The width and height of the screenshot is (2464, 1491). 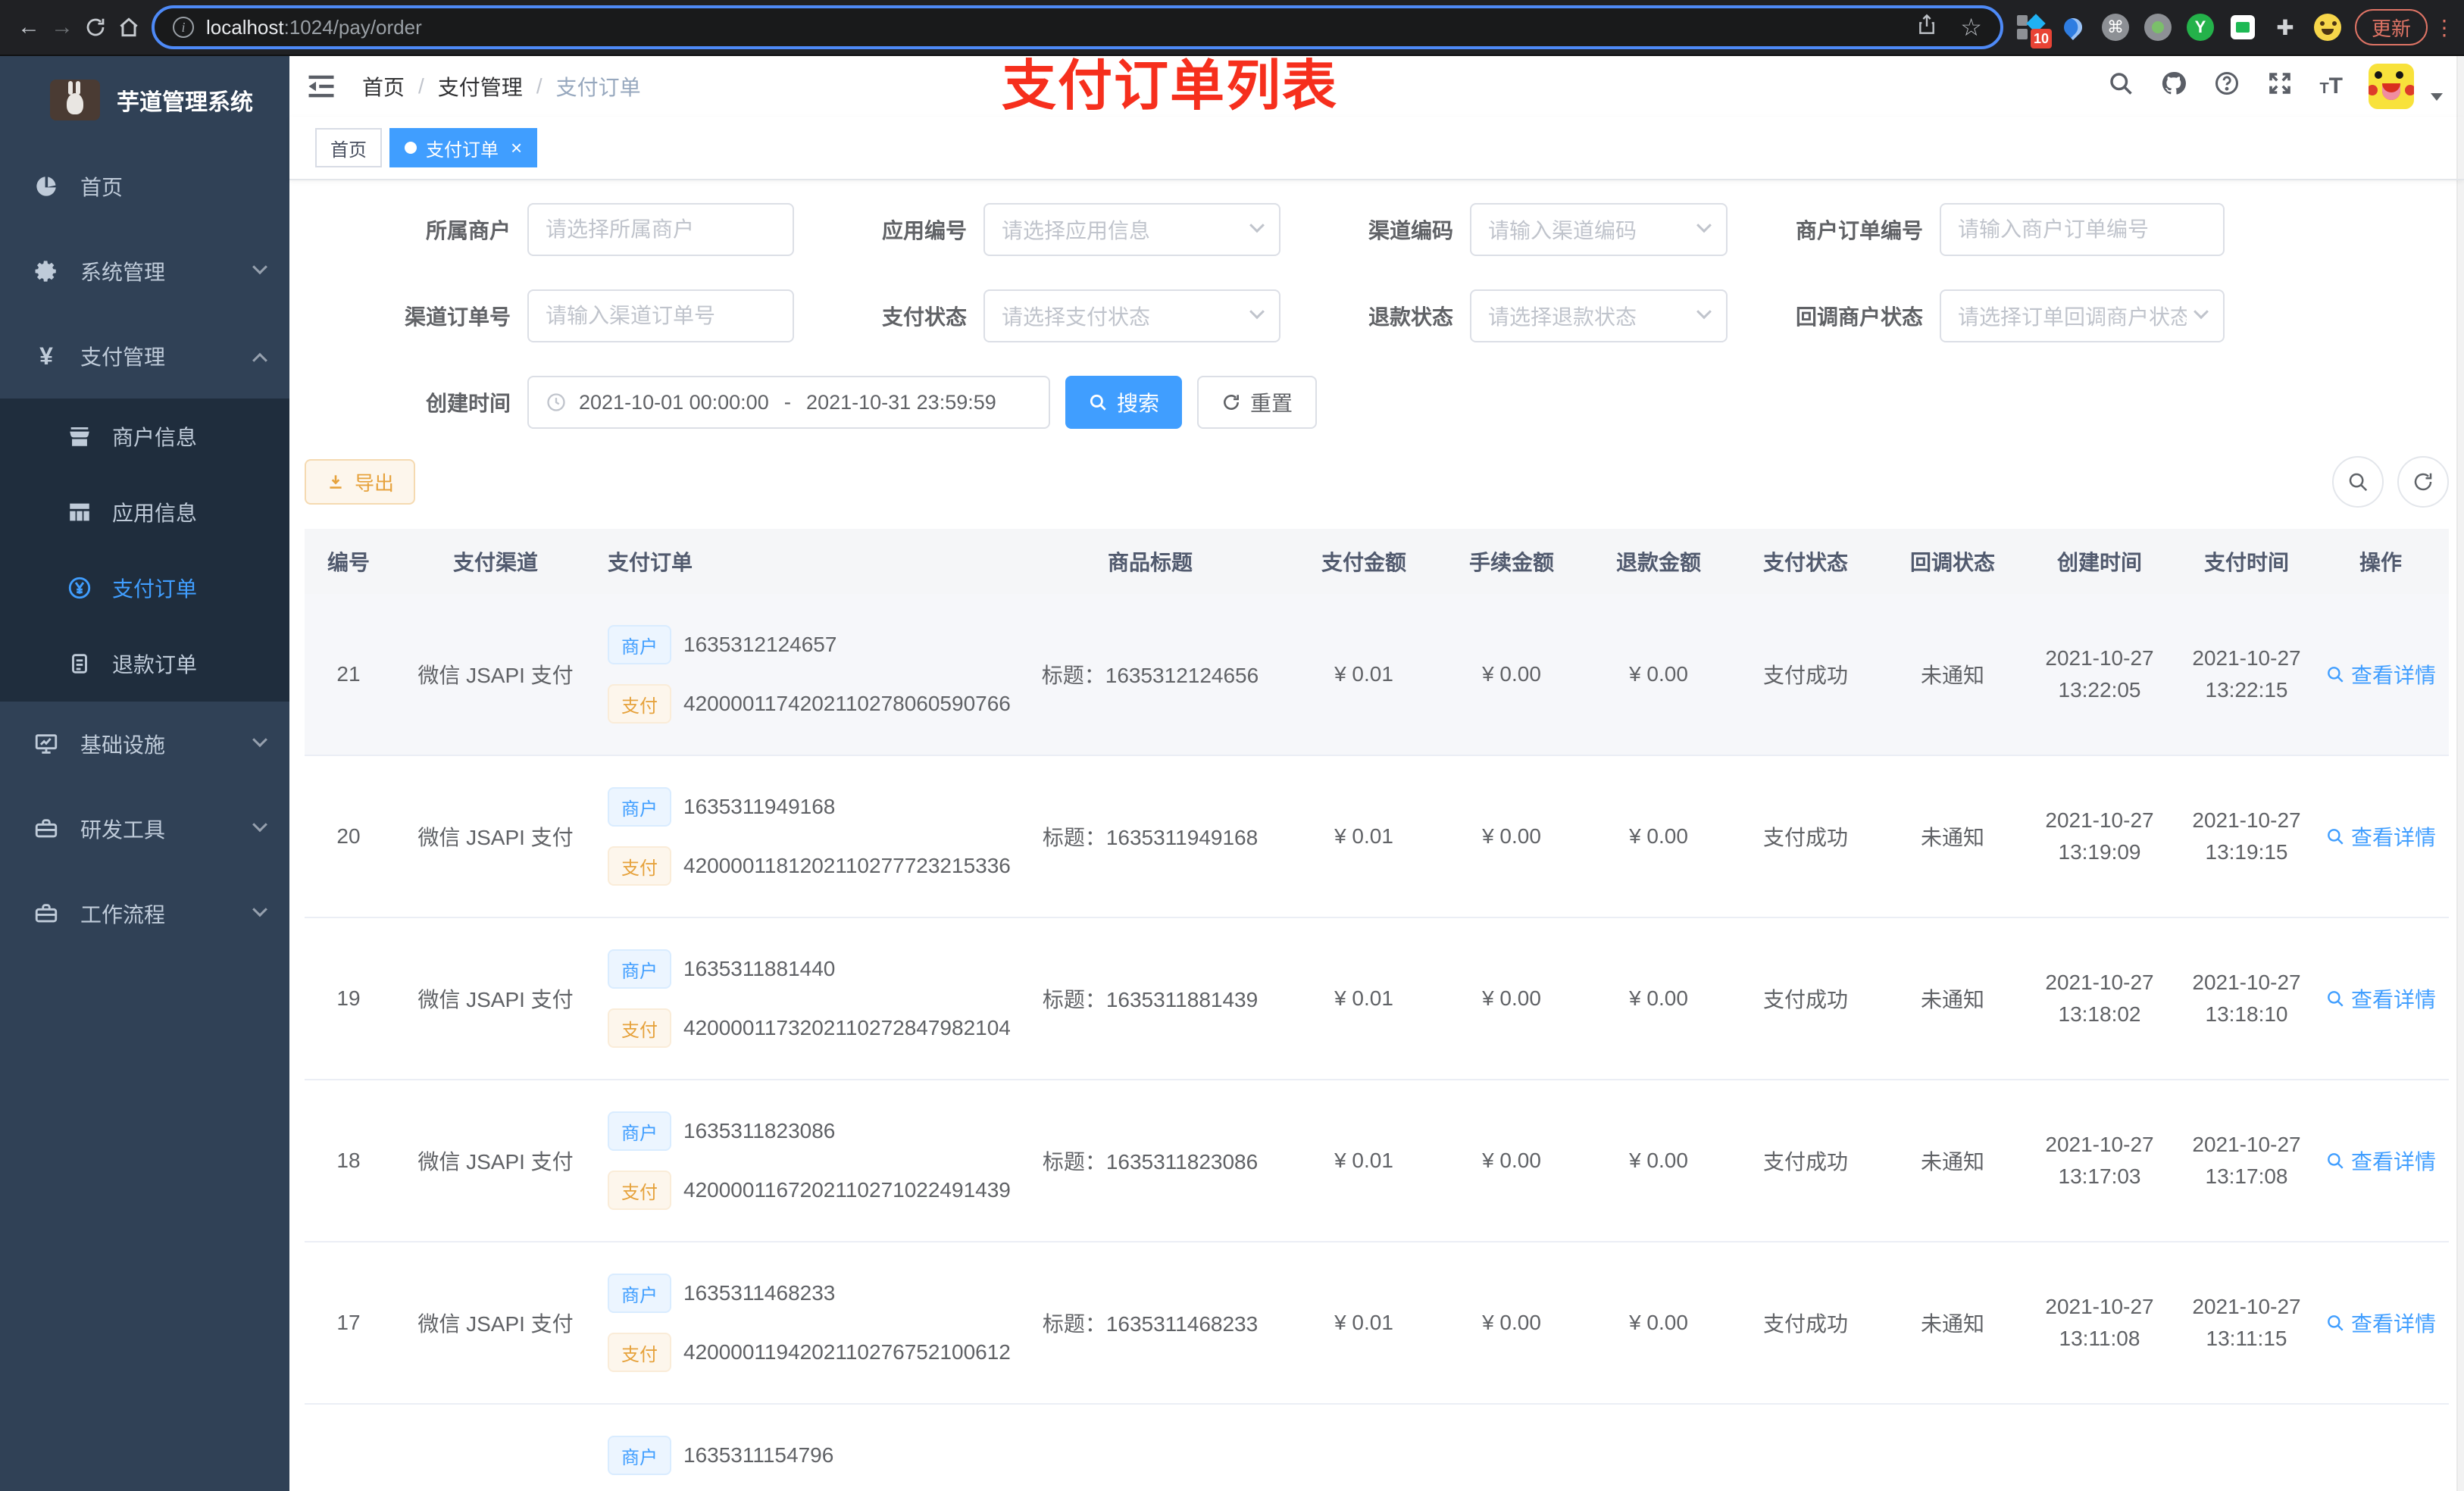 I want to click on sidebar-item-system: 系统管理, so click(x=144, y=271).